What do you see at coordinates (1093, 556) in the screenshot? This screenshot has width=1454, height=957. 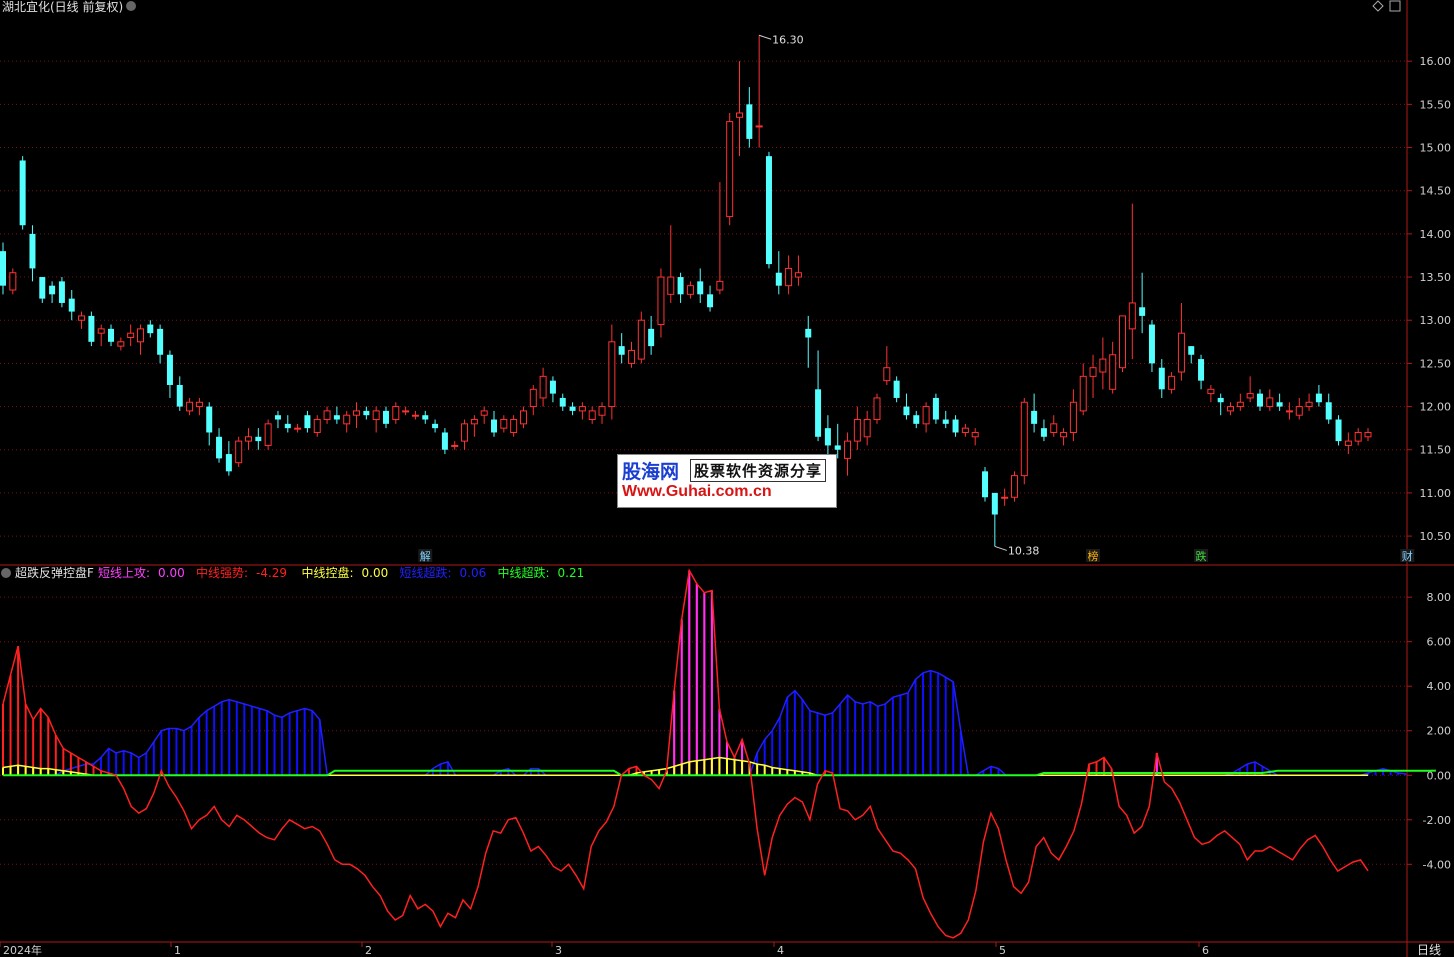 I see `event-marker-1: 榜` at bounding box center [1093, 556].